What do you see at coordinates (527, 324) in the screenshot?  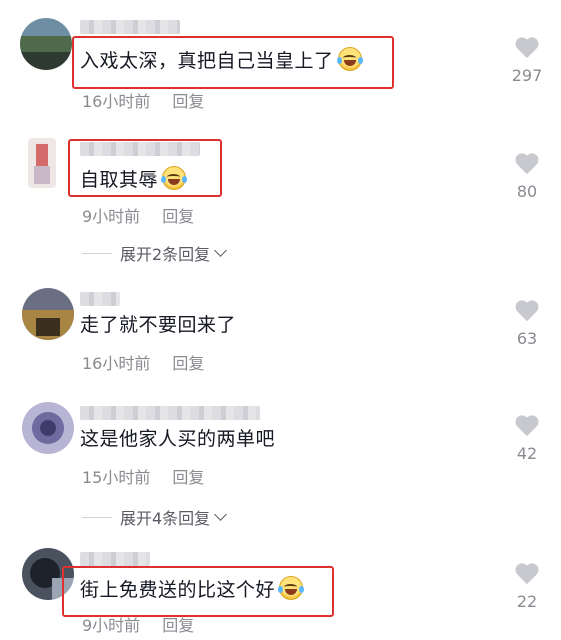 I see `like-button: 63` at bounding box center [527, 324].